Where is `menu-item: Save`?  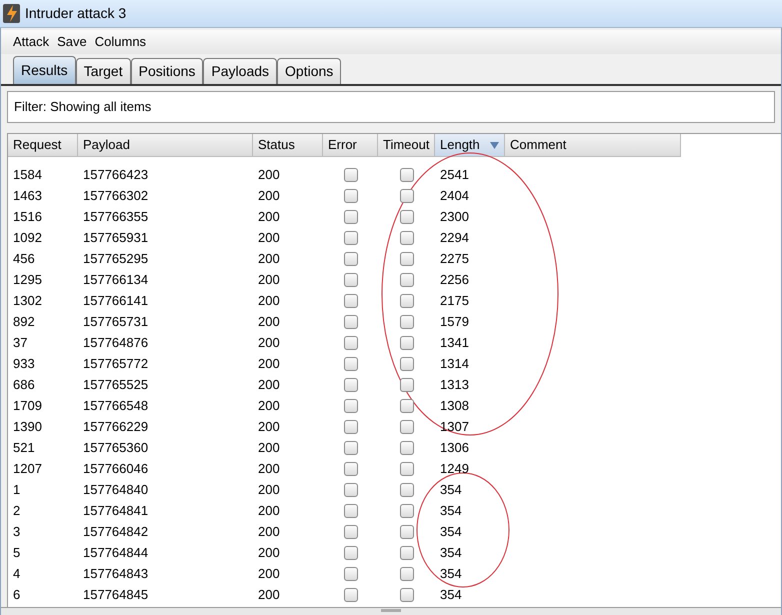
menu-item: Save is located at coordinates (72, 42).